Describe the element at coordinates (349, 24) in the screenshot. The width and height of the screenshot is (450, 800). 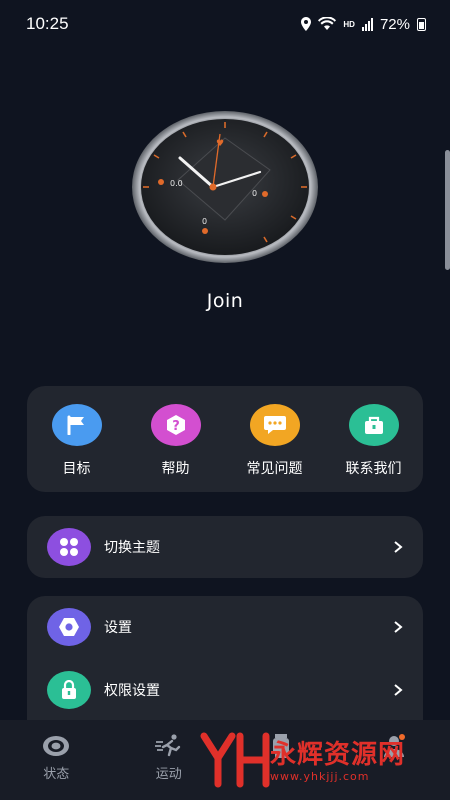
I see `hd-indicator: HD` at that location.